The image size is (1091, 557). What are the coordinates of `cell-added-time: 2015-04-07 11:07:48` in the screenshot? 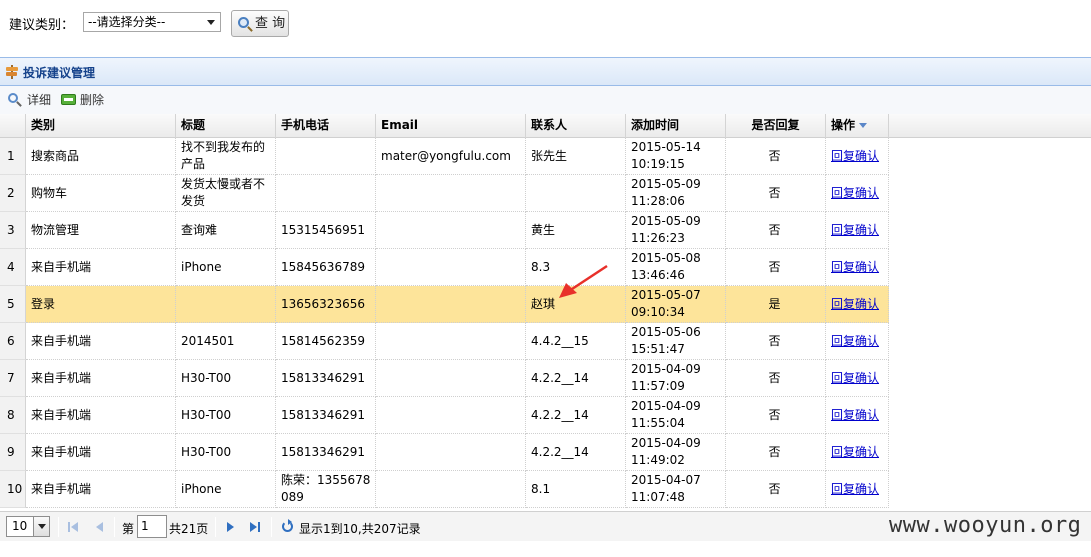 It's located at (676, 489).